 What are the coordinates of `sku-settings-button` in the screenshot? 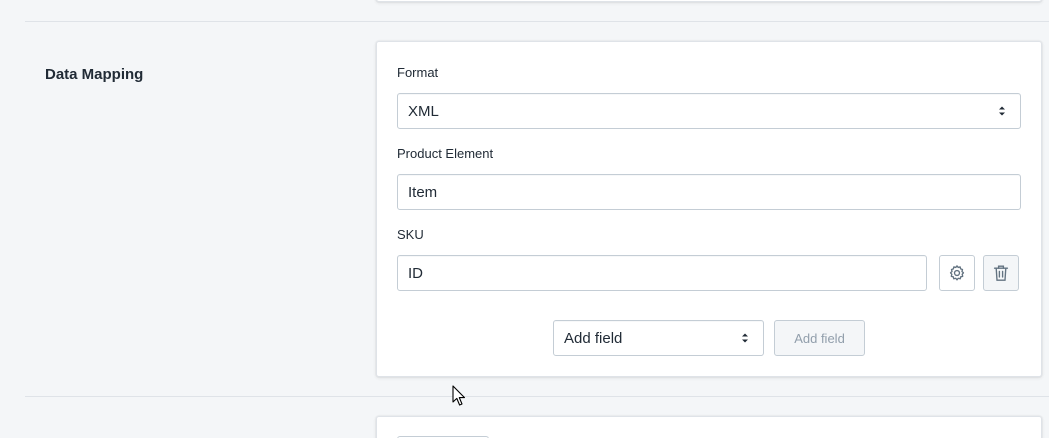 It's located at (957, 273).